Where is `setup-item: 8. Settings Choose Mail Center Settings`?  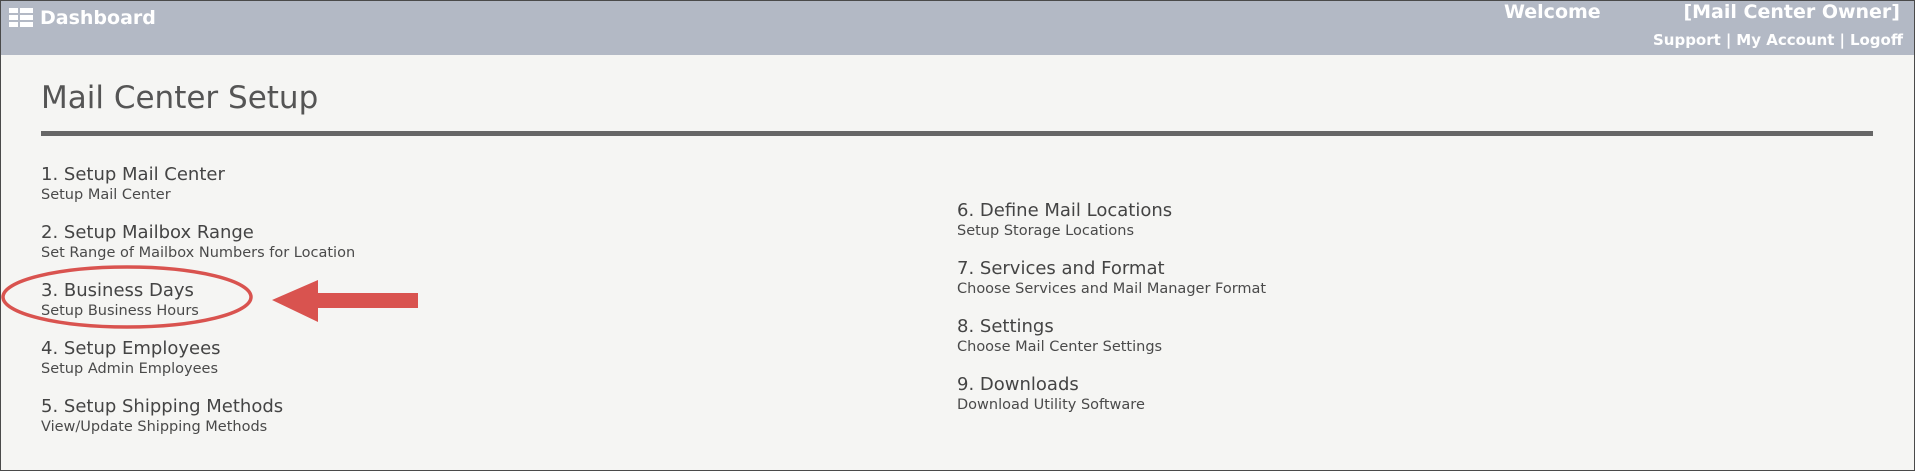 setup-item: 8. Settings Choose Mail Center Settings is located at coordinates (1111, 345).